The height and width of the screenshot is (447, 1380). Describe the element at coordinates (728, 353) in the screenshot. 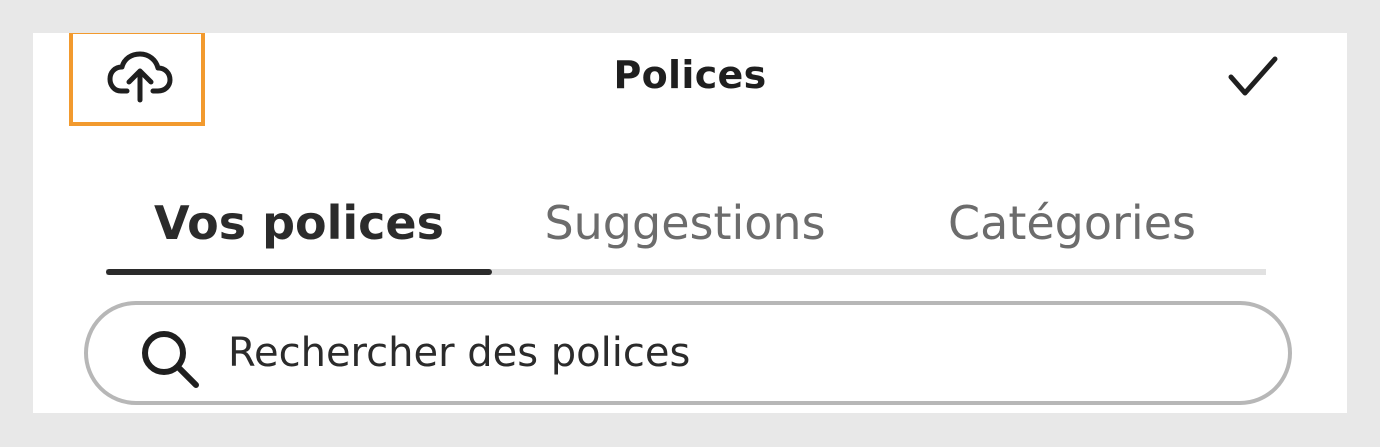

I see `search-input` at that location.